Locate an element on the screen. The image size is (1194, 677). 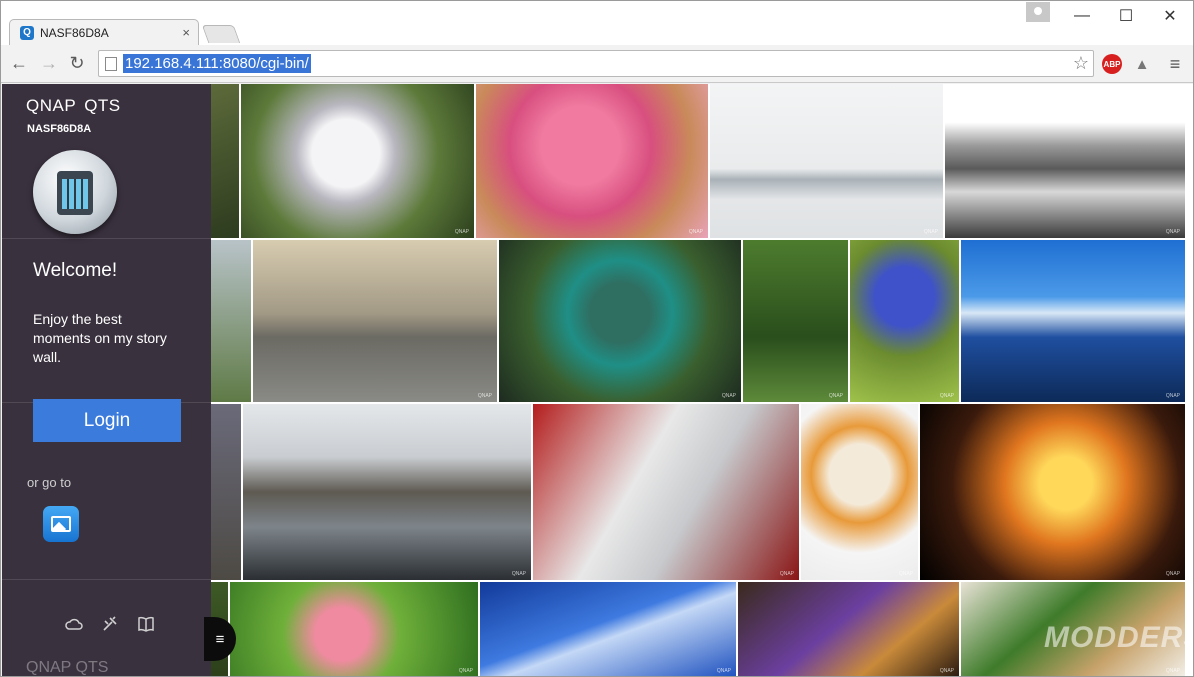
qnap-favicon-icon: Q is located at coordinates (27, 32).